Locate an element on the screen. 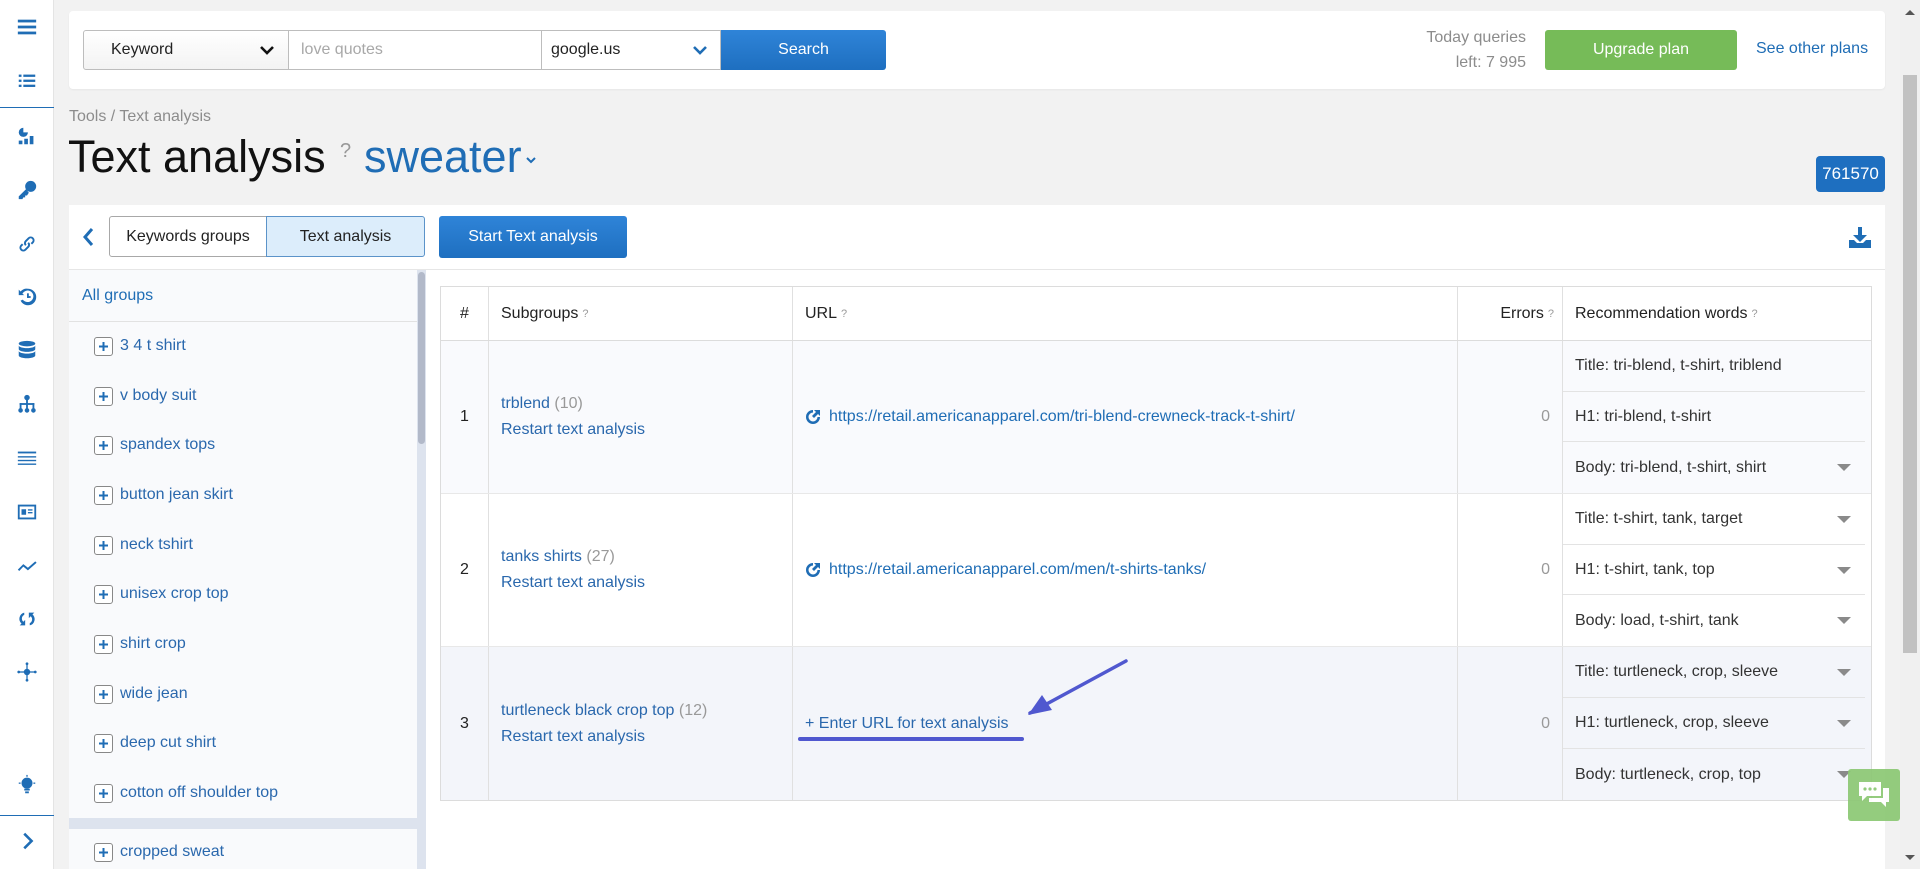  group-item: cropped sweat is located at coordinates (159, 852).